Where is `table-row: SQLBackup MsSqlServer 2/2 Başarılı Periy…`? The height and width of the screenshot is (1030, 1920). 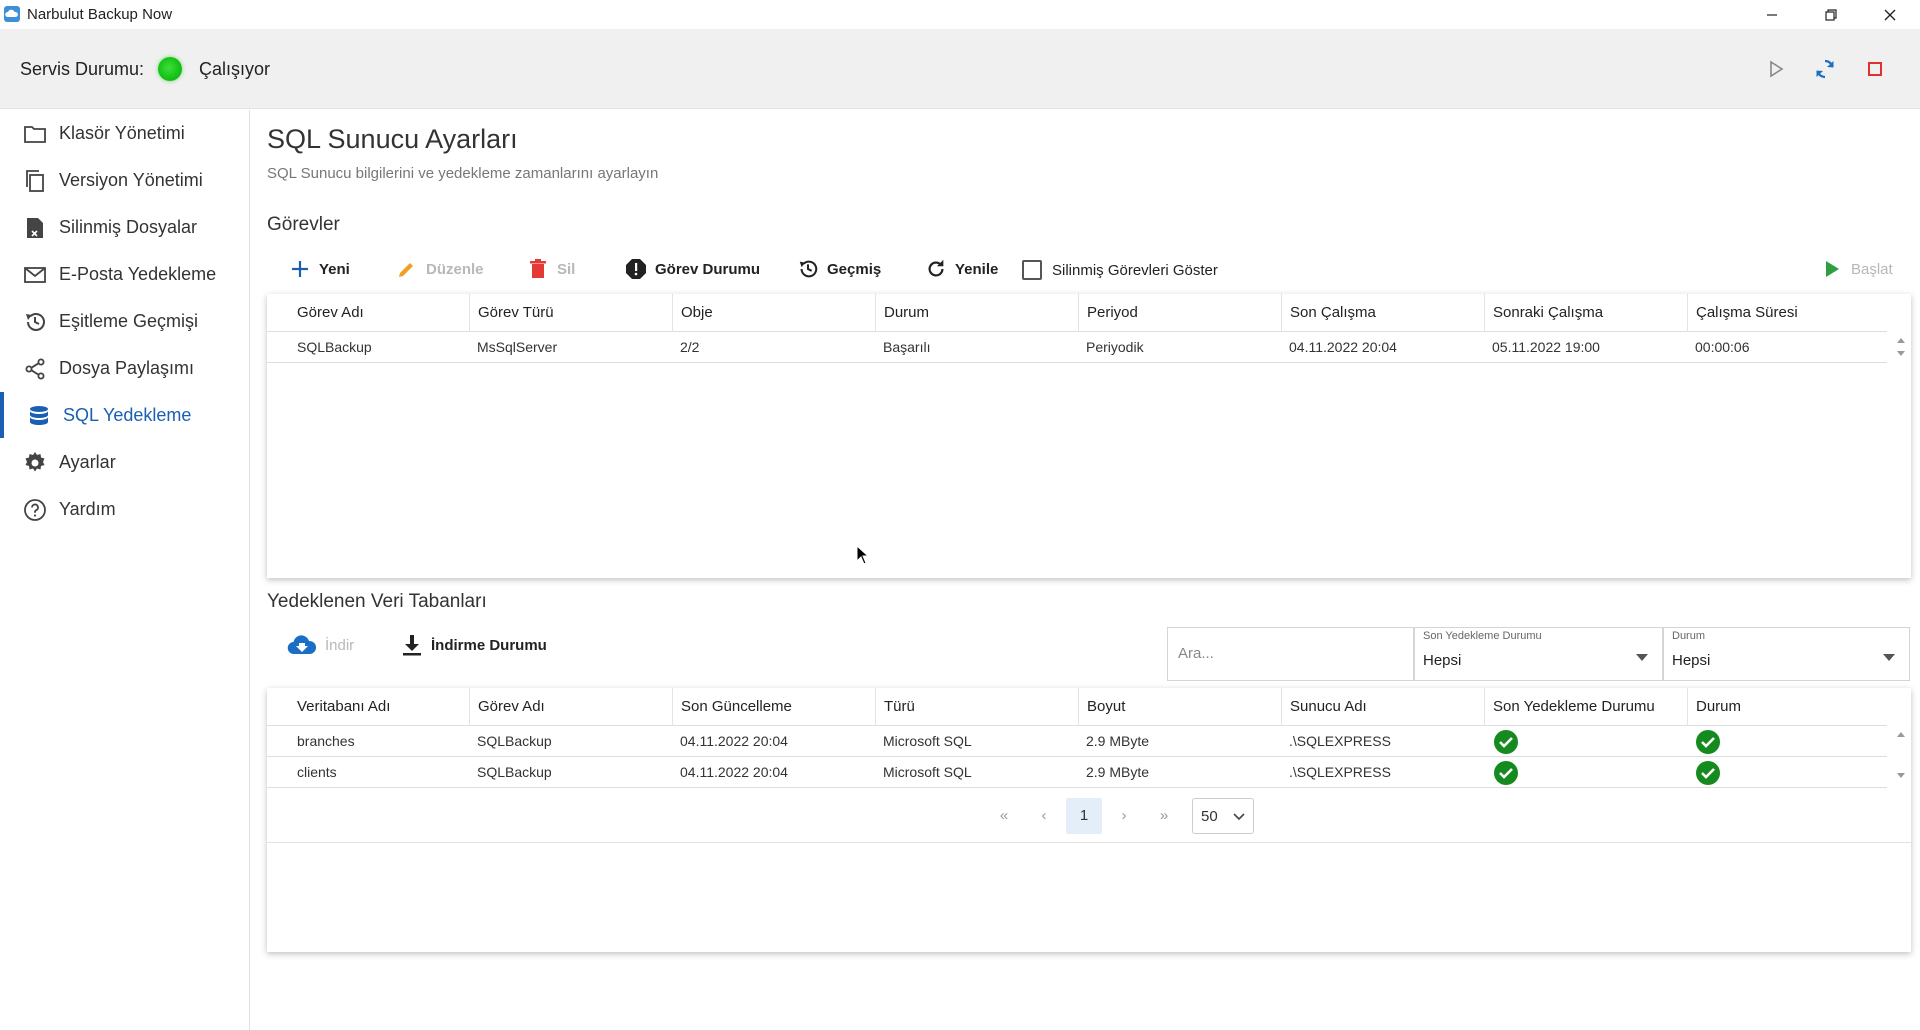 table-row: SQLBackup MsSqlServer 2/2 Başarılı Periy… is located at coordinates (1077, 347).